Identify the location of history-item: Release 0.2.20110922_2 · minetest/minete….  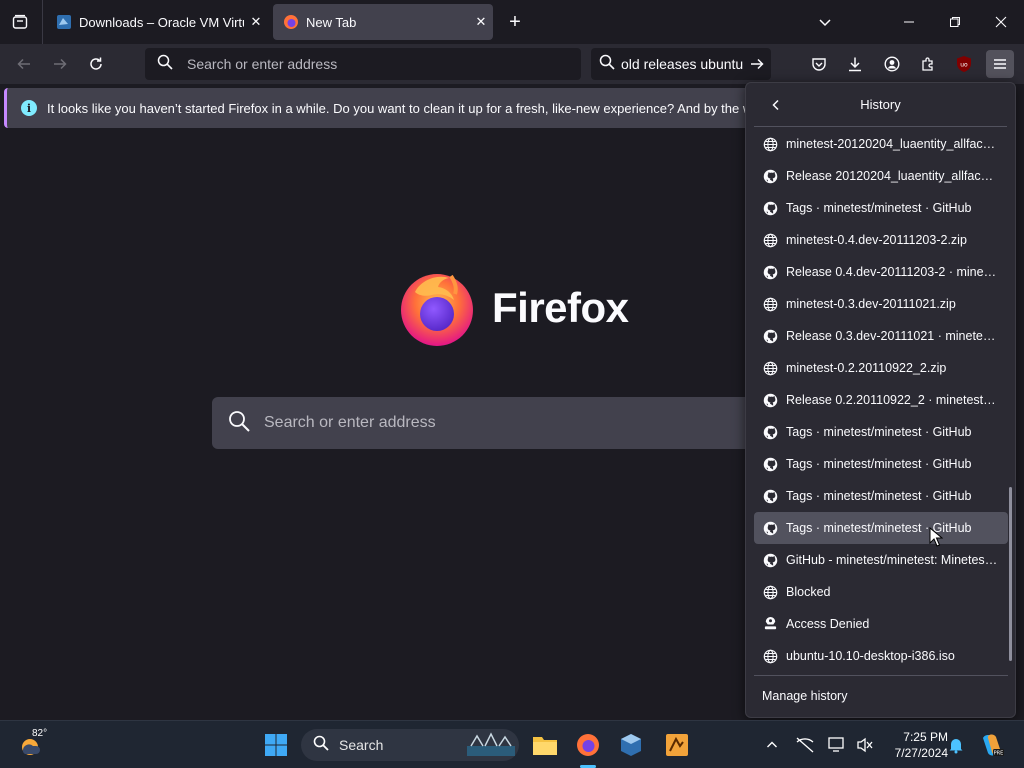
(881, 400).